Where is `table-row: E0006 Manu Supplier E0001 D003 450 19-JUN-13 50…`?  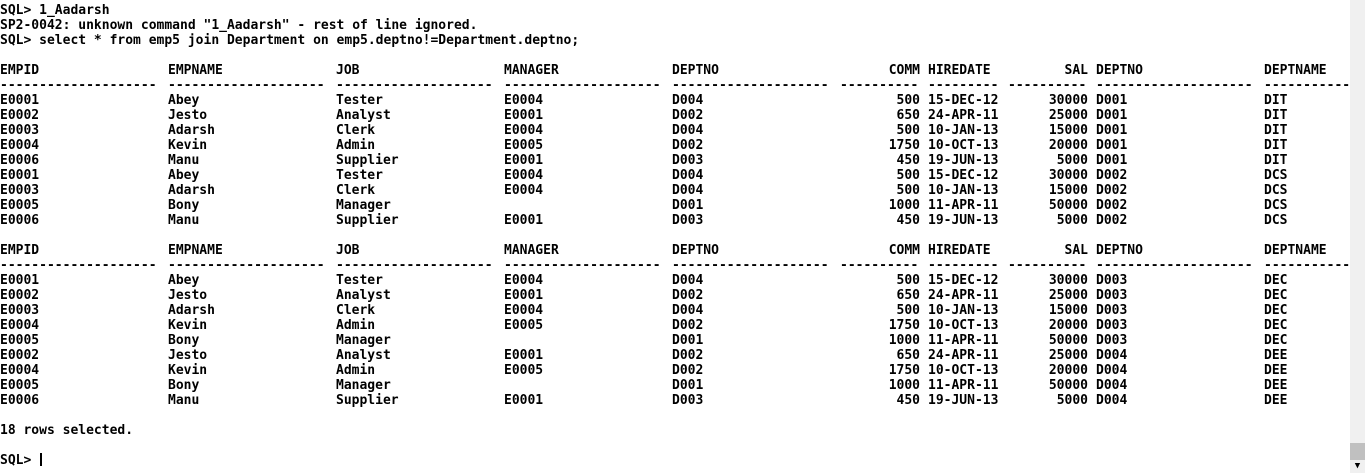 table-row: E0006 Manu Supplier E0001 D003 450 19-JUN-13 50… is located at coordinates (675, 160).